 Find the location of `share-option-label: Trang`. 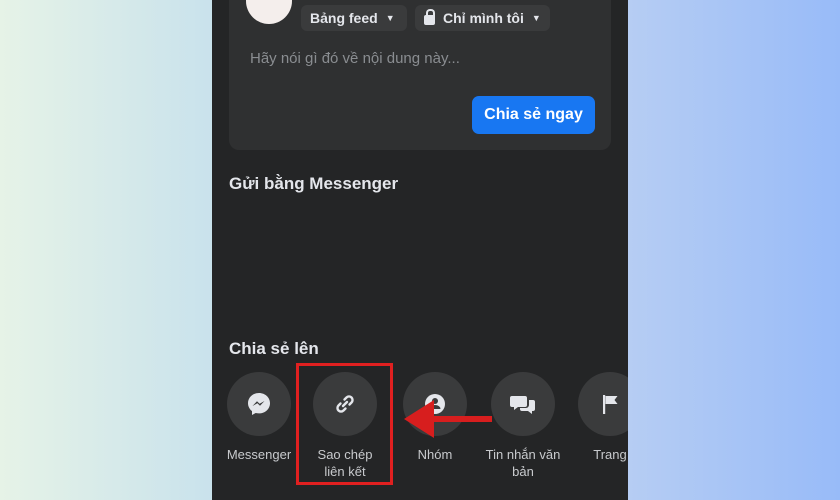

share-option-label: Trang is located at coordinates (610, 454).